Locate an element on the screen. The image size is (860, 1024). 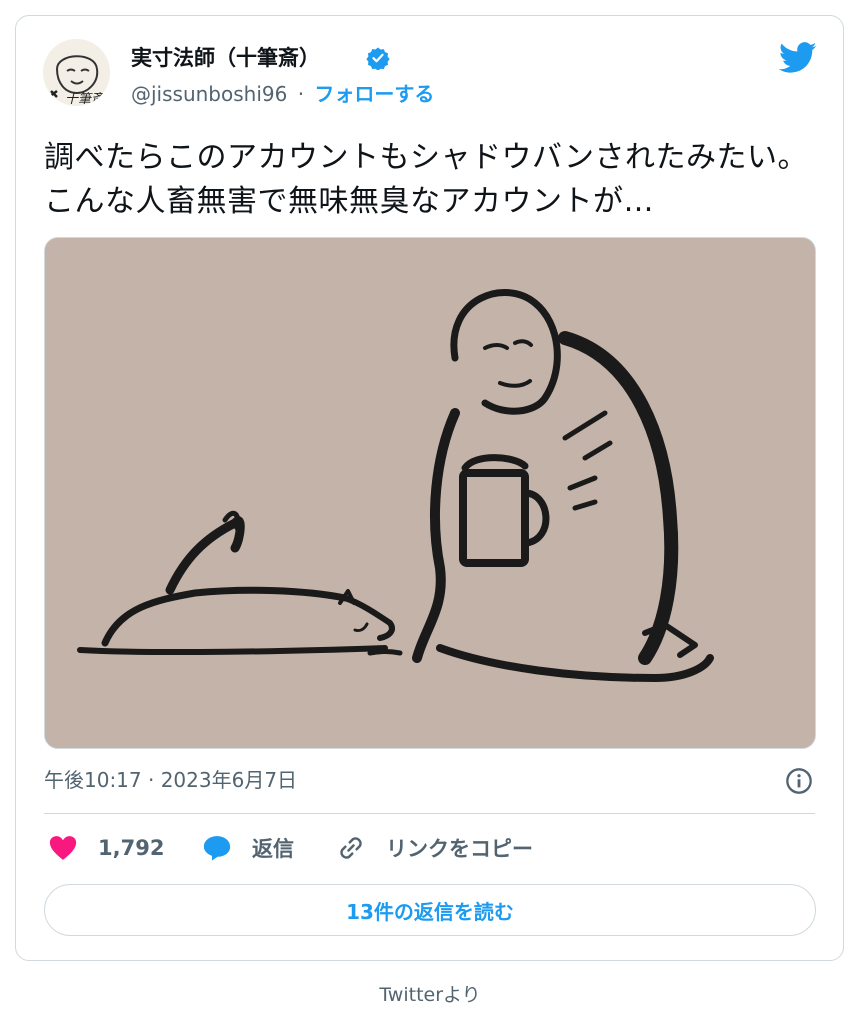
copy-link-label: リンクをコピー is located at coordinates (459, 849).